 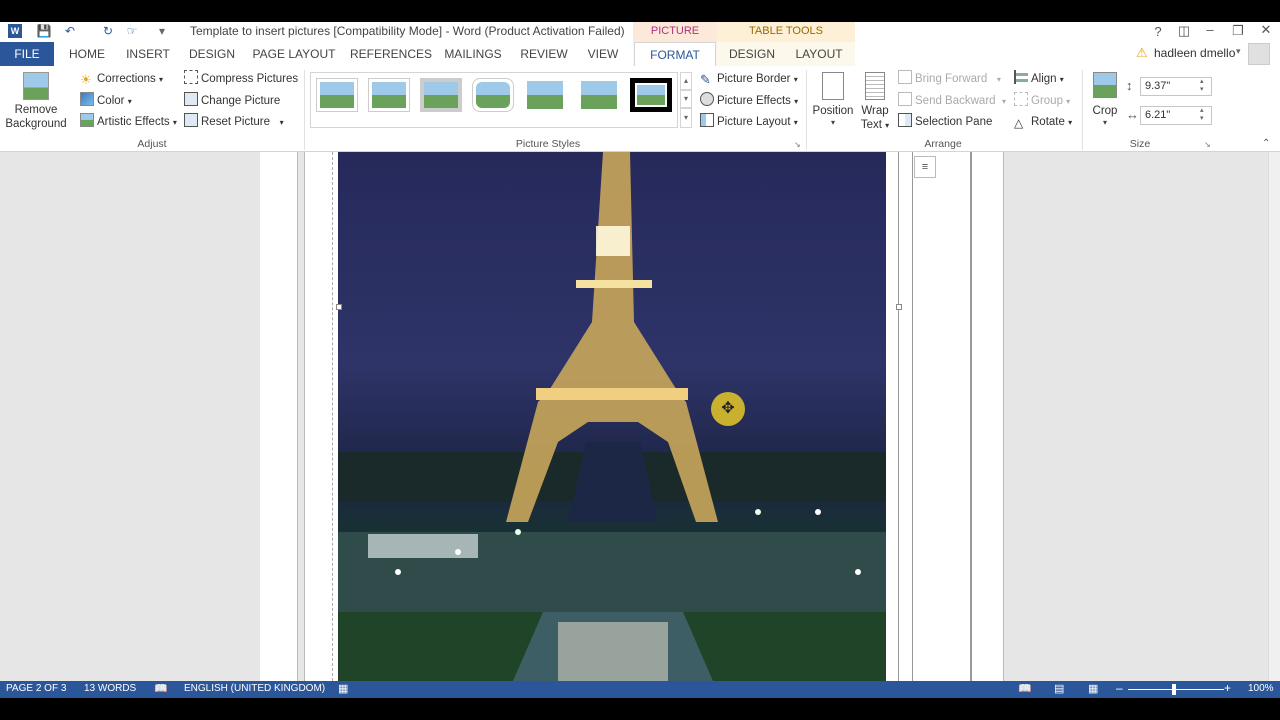 What do you see at coordinates (332, 416) in the screenshot?
I see `margin-guide` at bounding box center [332, 416].